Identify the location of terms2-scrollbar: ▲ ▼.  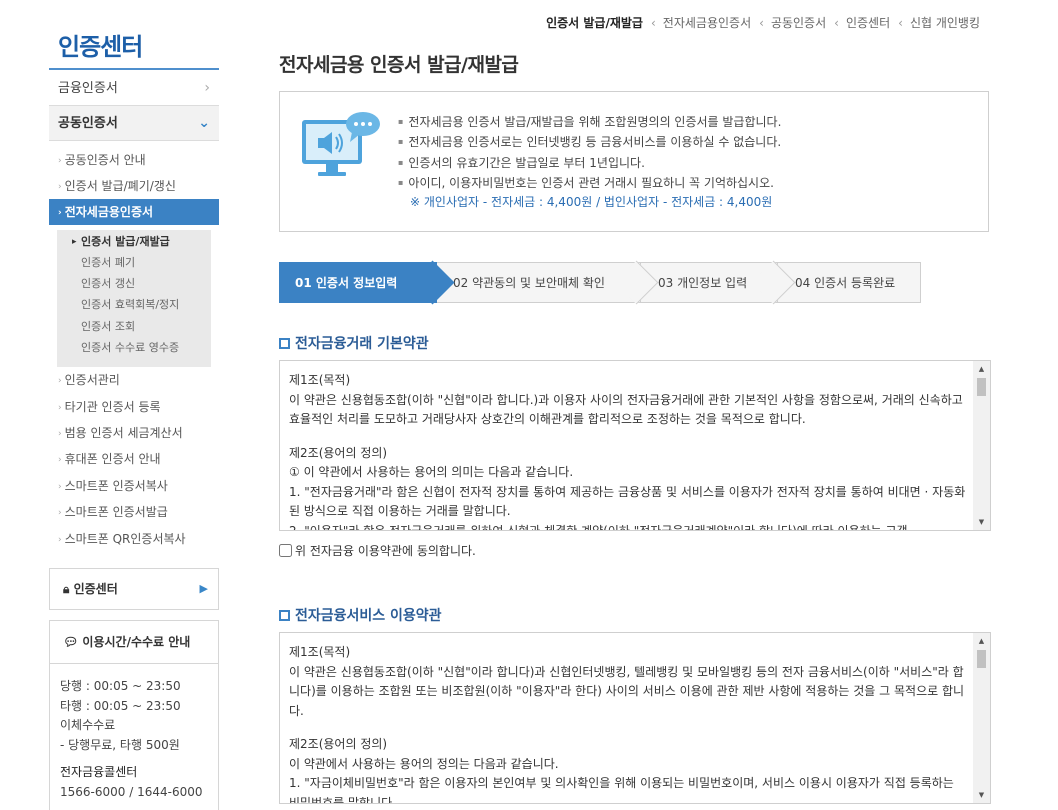
(981, 718).